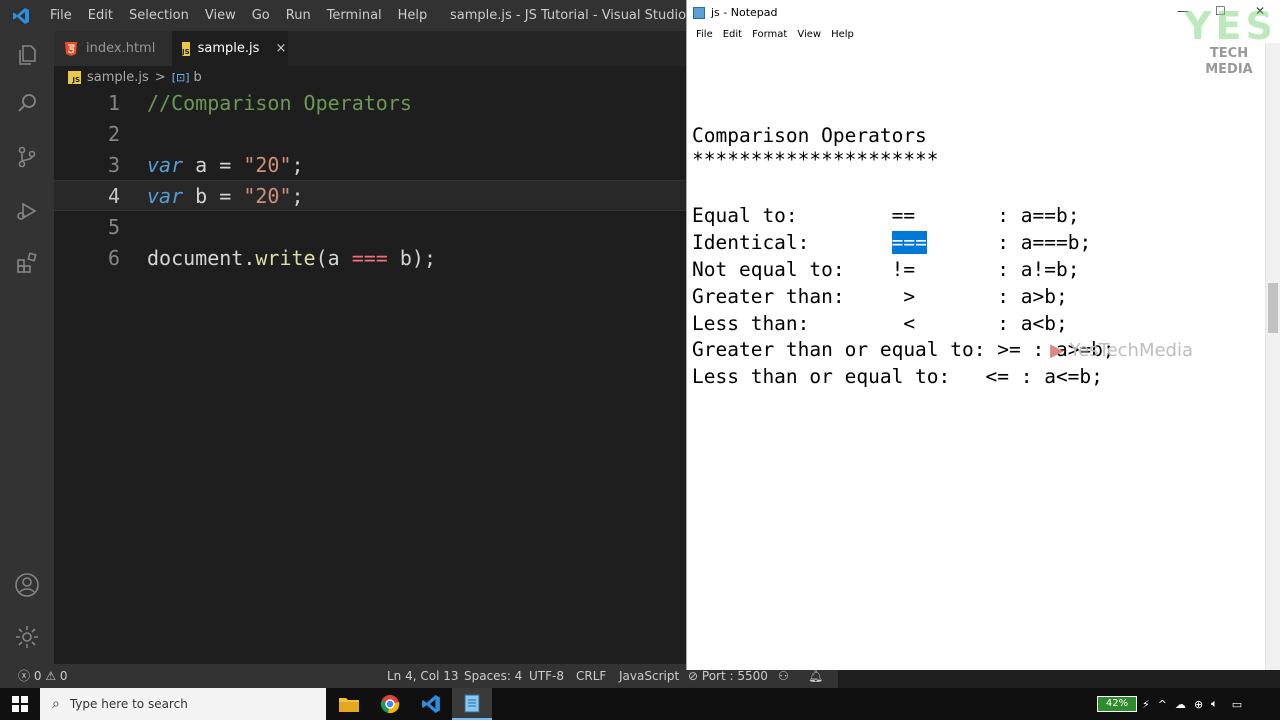 Image resolution: width=1280 pixels, height=720 pixels. What do you see at coordinates (285, 258) in the screenshot?
I see `code-function: write` at bounding box center [285, 258].